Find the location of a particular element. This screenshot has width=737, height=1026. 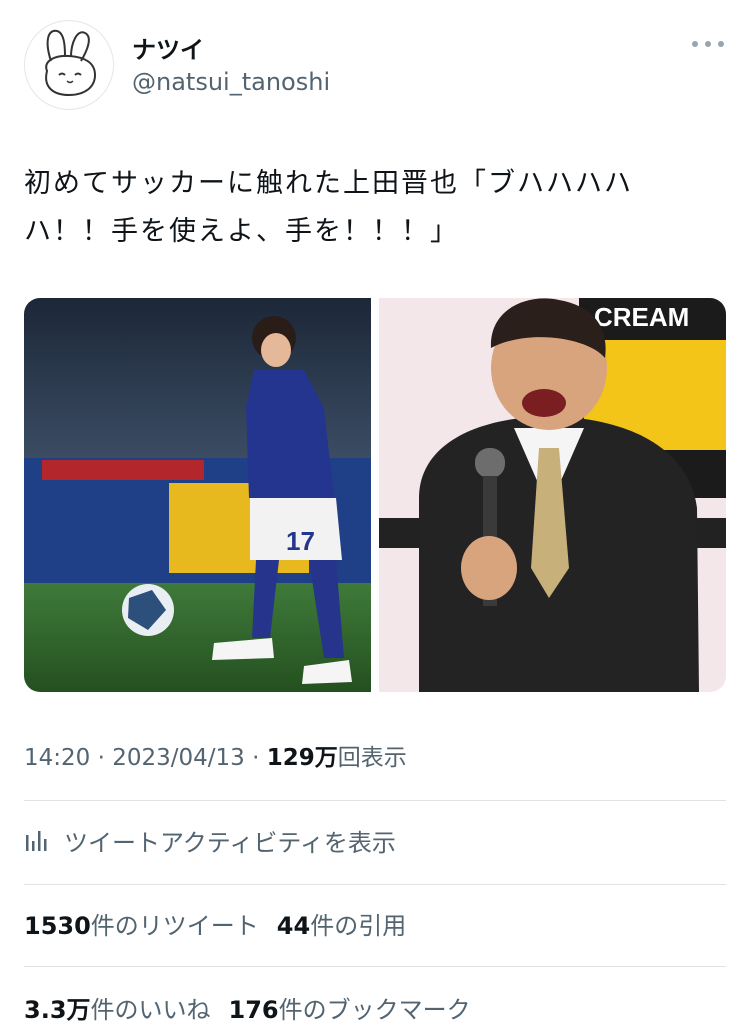

likes-count: 3.3 is located at coordinates (45, 1010).